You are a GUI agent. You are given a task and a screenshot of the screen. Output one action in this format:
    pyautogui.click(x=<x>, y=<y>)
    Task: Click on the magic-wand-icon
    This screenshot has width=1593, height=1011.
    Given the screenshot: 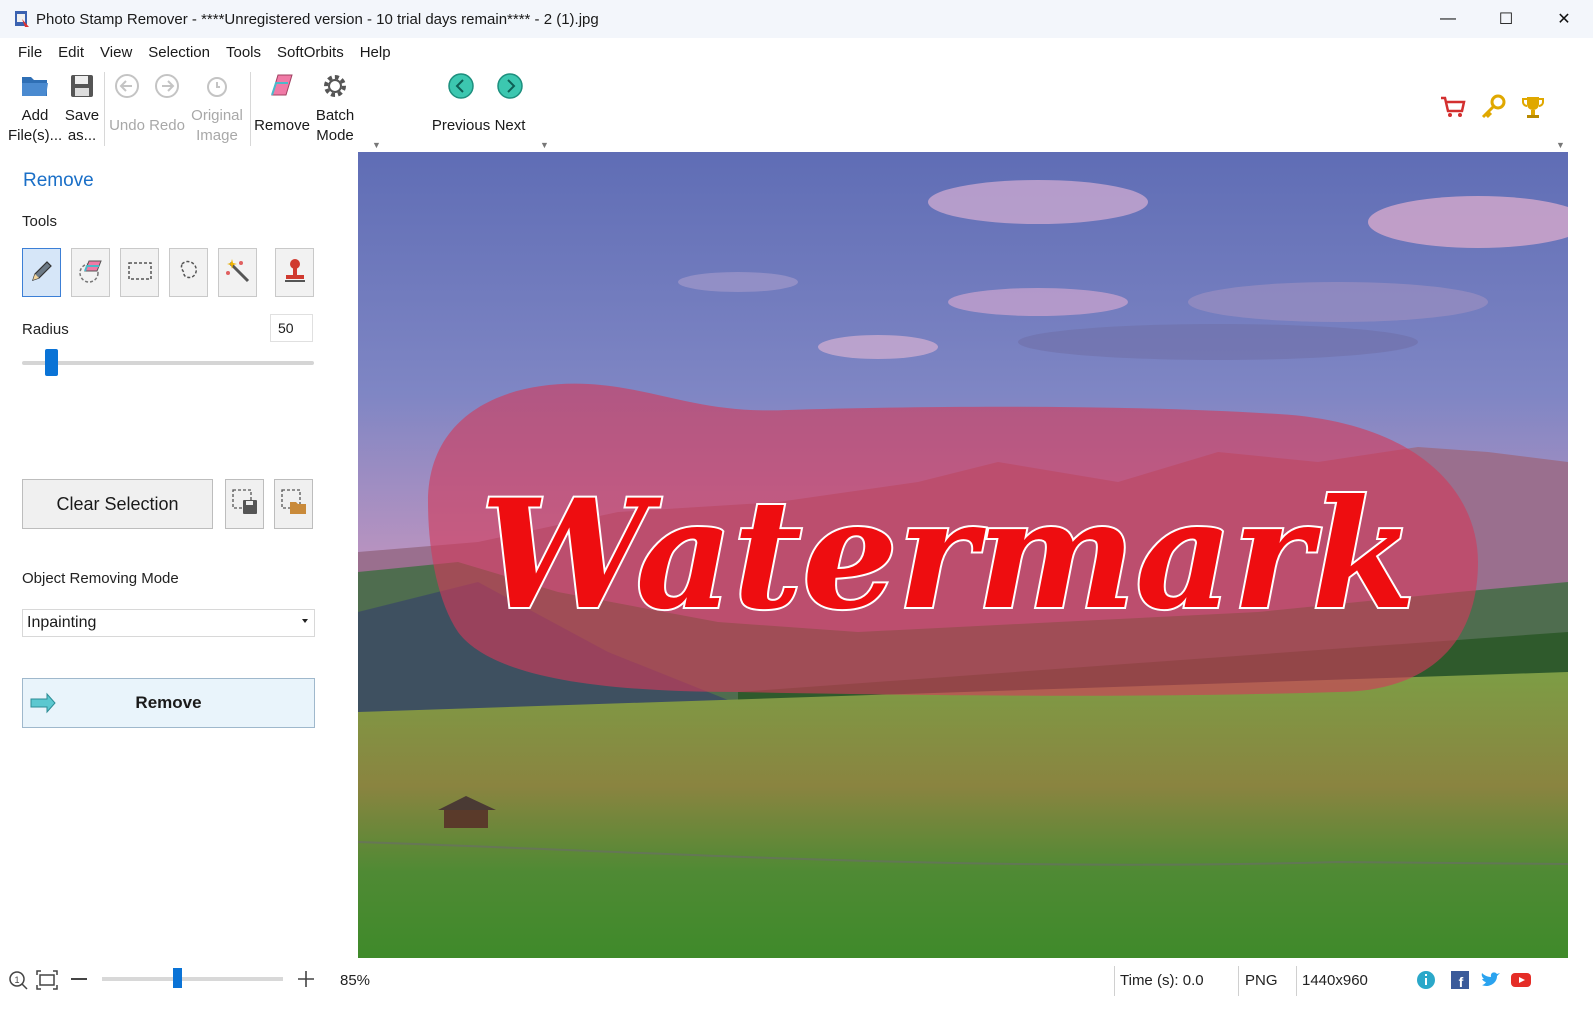 What is the action you would take?
    pyautogui.click(x=238, y=273)
    